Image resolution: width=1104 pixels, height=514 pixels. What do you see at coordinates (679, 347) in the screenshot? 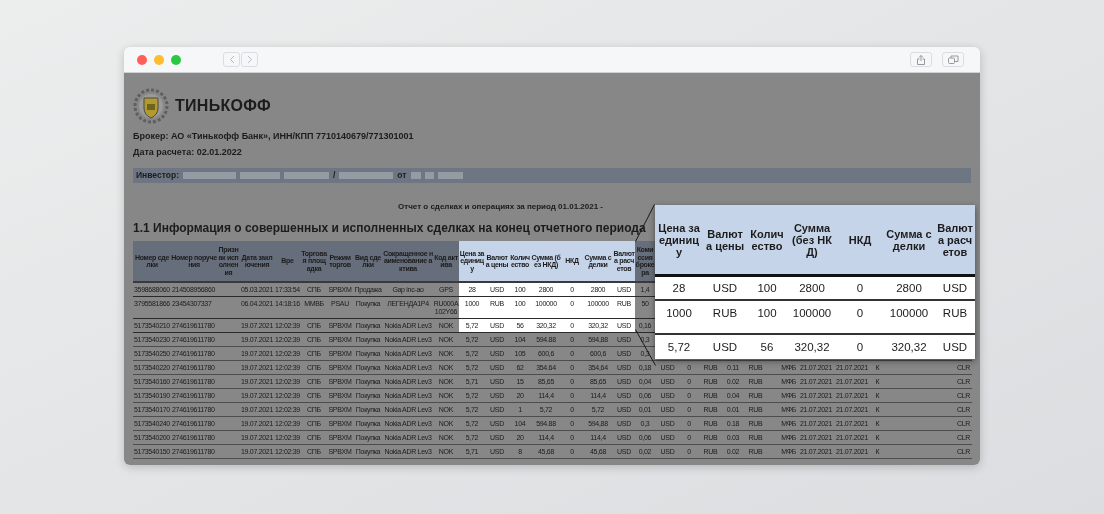
I see `table-cell-text: 5,72` at bounding box center [679, 347].